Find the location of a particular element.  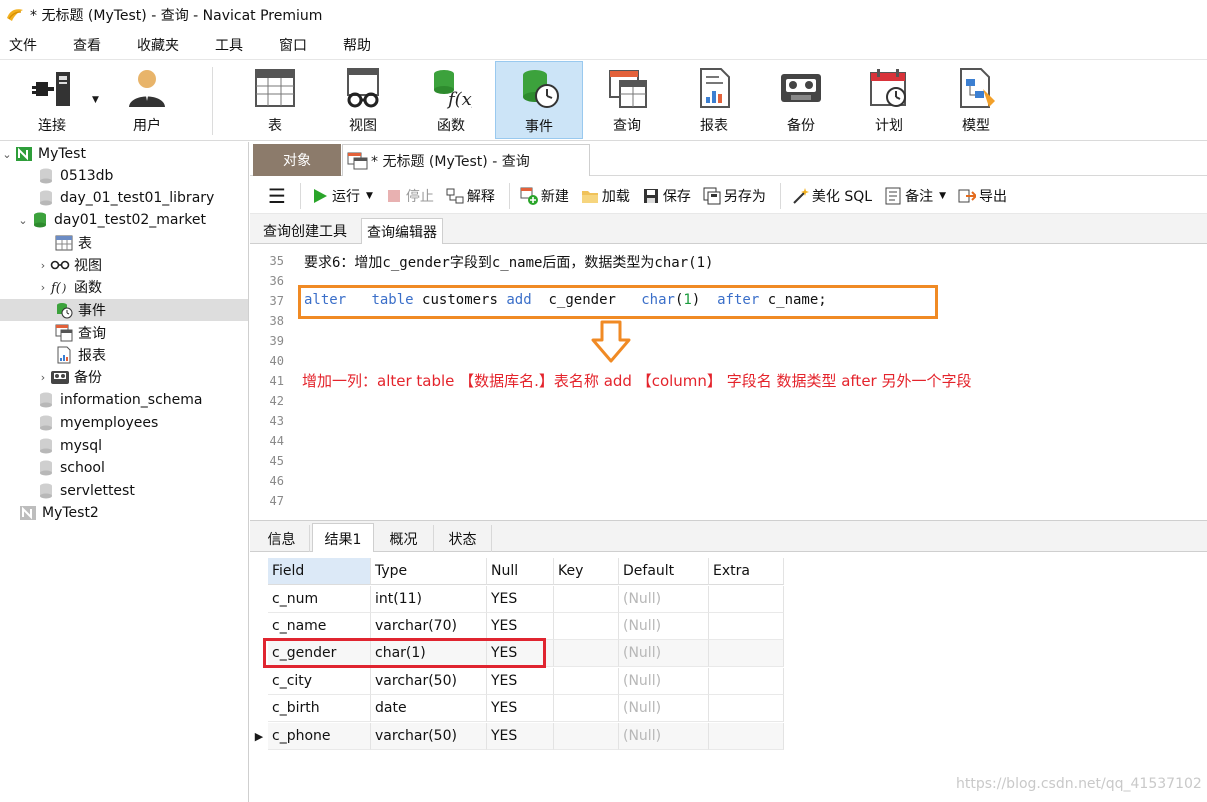

explain-button: 解释 is located at coordinates (470, 196).